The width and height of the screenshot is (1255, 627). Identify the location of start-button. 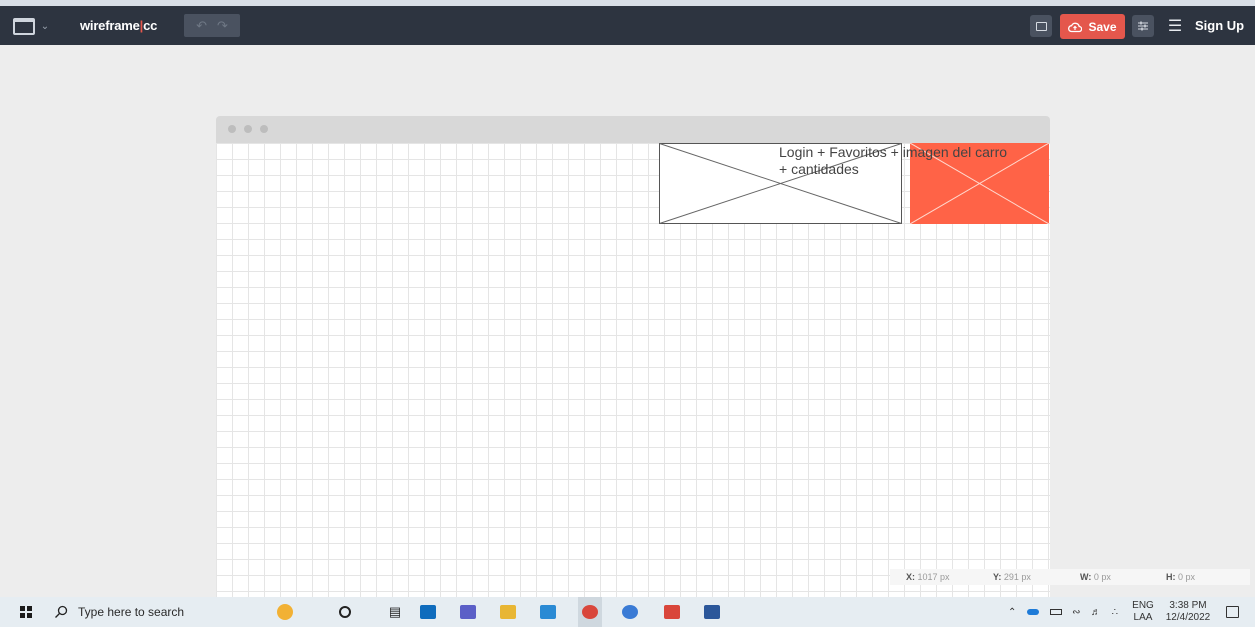
(26, 612).